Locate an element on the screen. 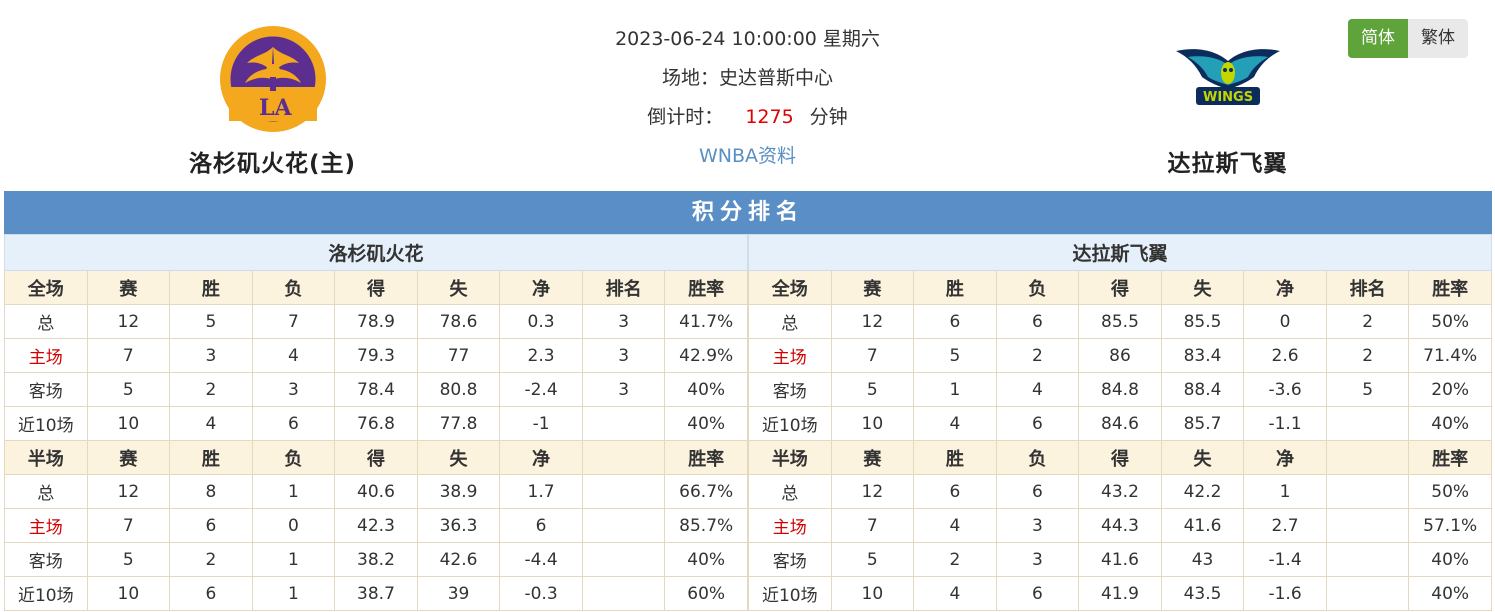  table-cell: -4.4 is located at coordinates (541, 559).